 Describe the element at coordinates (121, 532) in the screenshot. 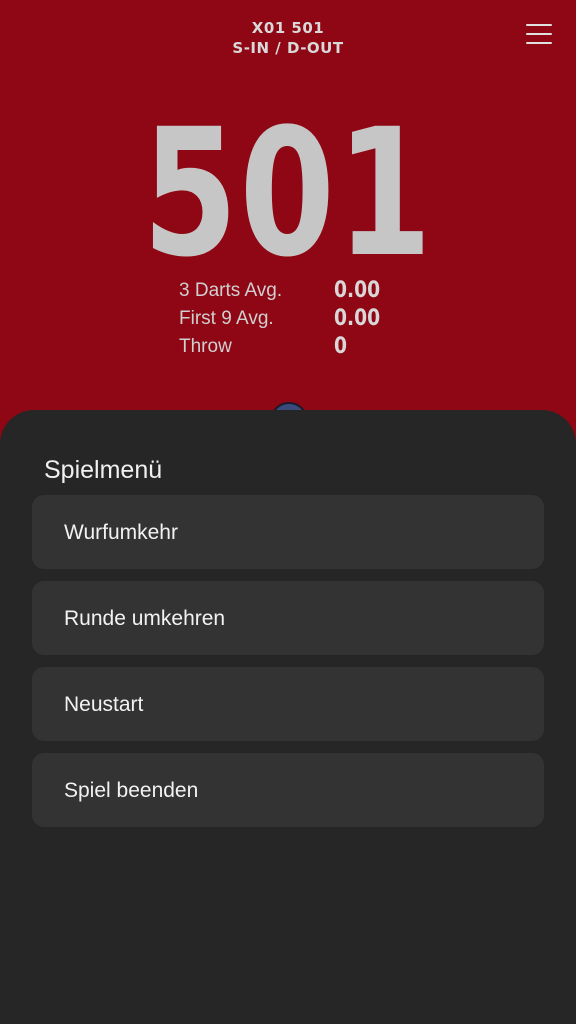

I see `menu-item-label: Wurfumkehr` at that location.